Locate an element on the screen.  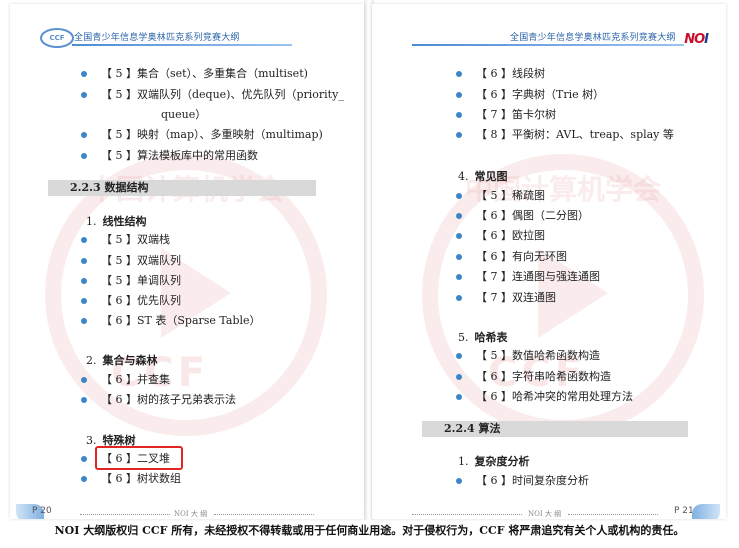
subsection-number: 2. is located at coordinates (91, 360).